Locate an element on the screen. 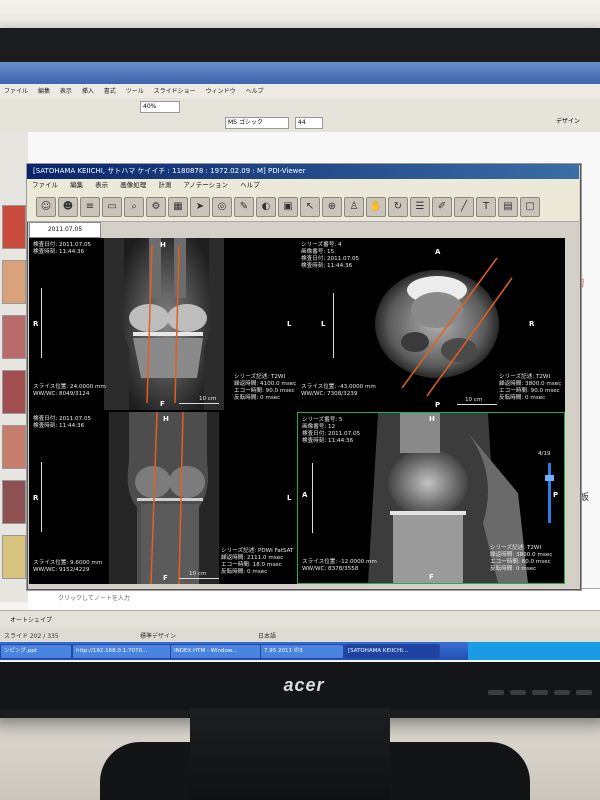 This screenshot has width=600, height=800. slice-position: スライス位置: 24.0000 mm is located at coordinates (69, 387).